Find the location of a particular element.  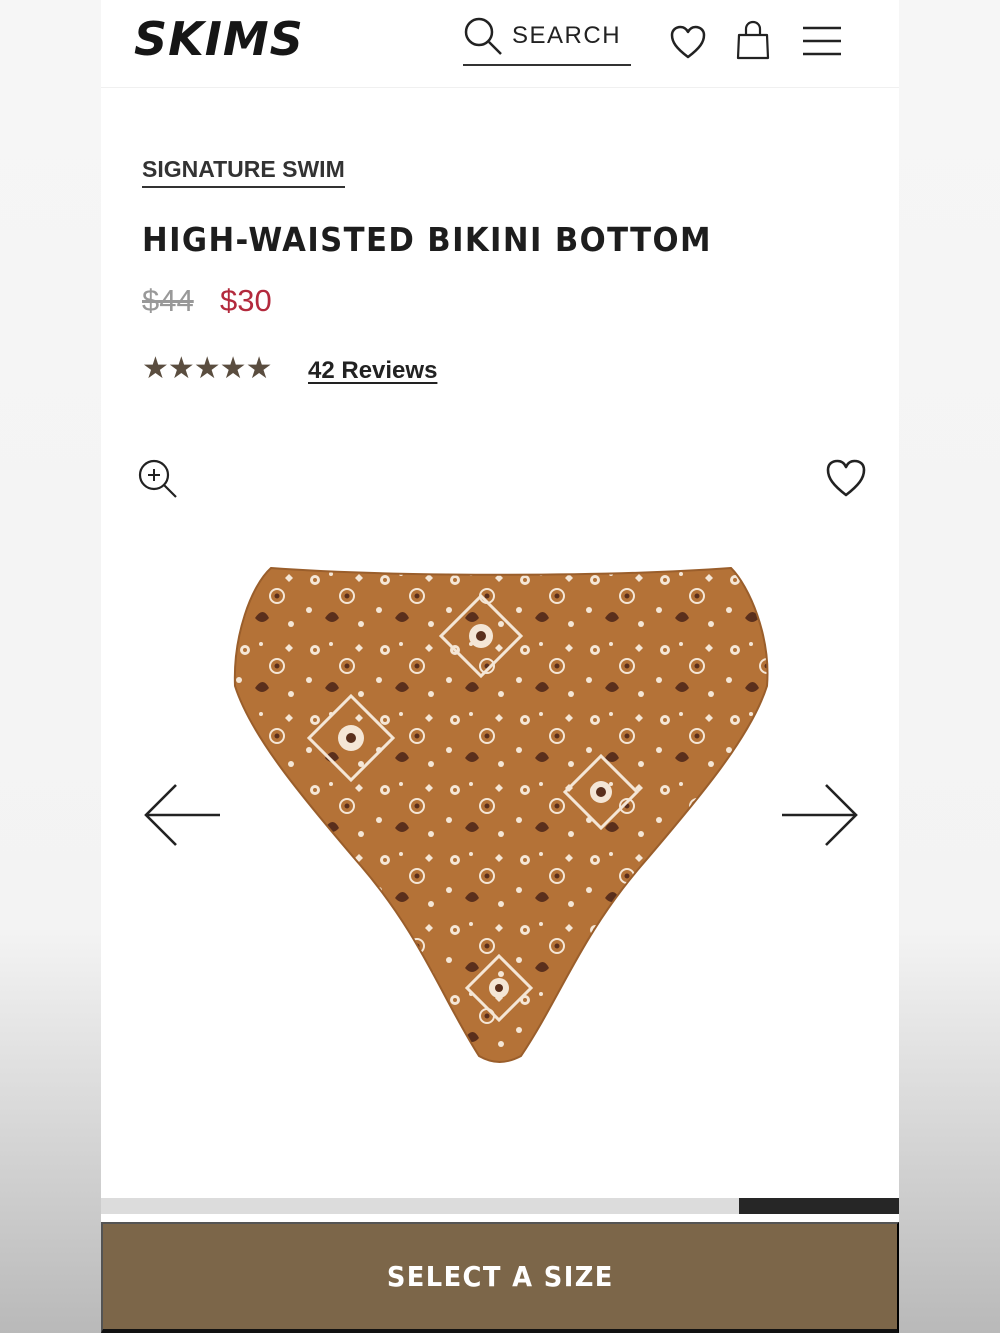

favorite-heart-icon is located at coordinates (846, 478).